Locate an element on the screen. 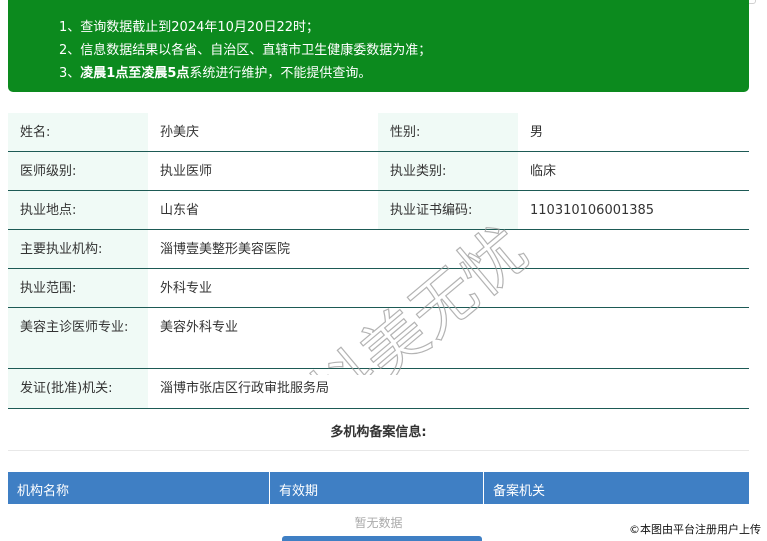 The image size is (767, 541). multi-table-header: 机构名称 有效期 备案机关 is located at coordinates (378, 488).